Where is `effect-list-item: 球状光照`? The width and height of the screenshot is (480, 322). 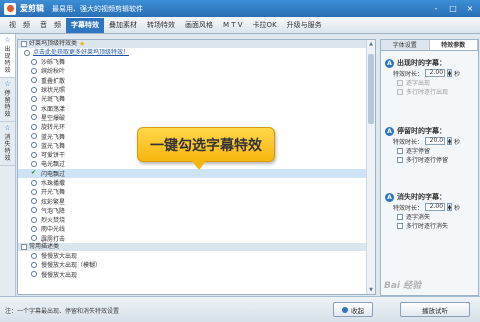
effect-list-item: 球状光照 is located at coordinates (193, 89).